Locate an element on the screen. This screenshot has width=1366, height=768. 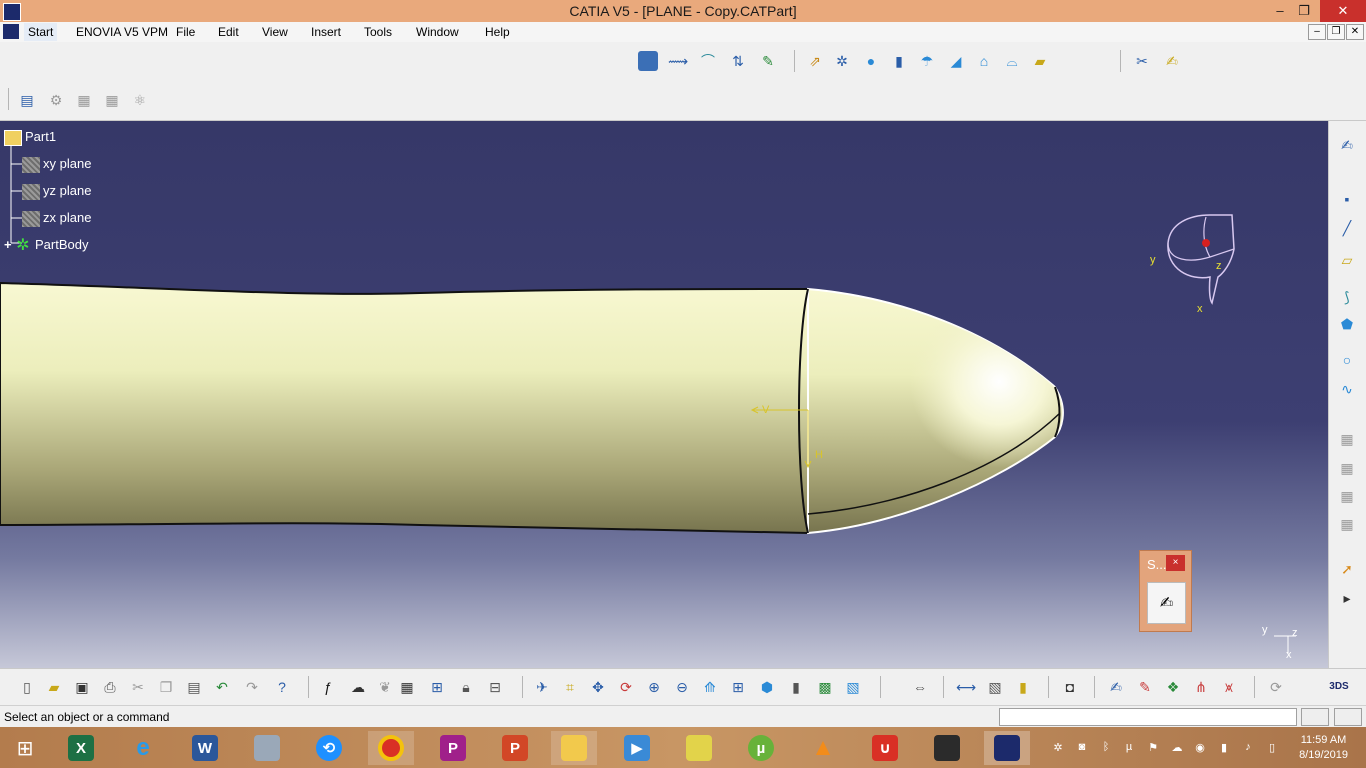
boolean-icon: ▦ is located at coordinates (1347, 439).